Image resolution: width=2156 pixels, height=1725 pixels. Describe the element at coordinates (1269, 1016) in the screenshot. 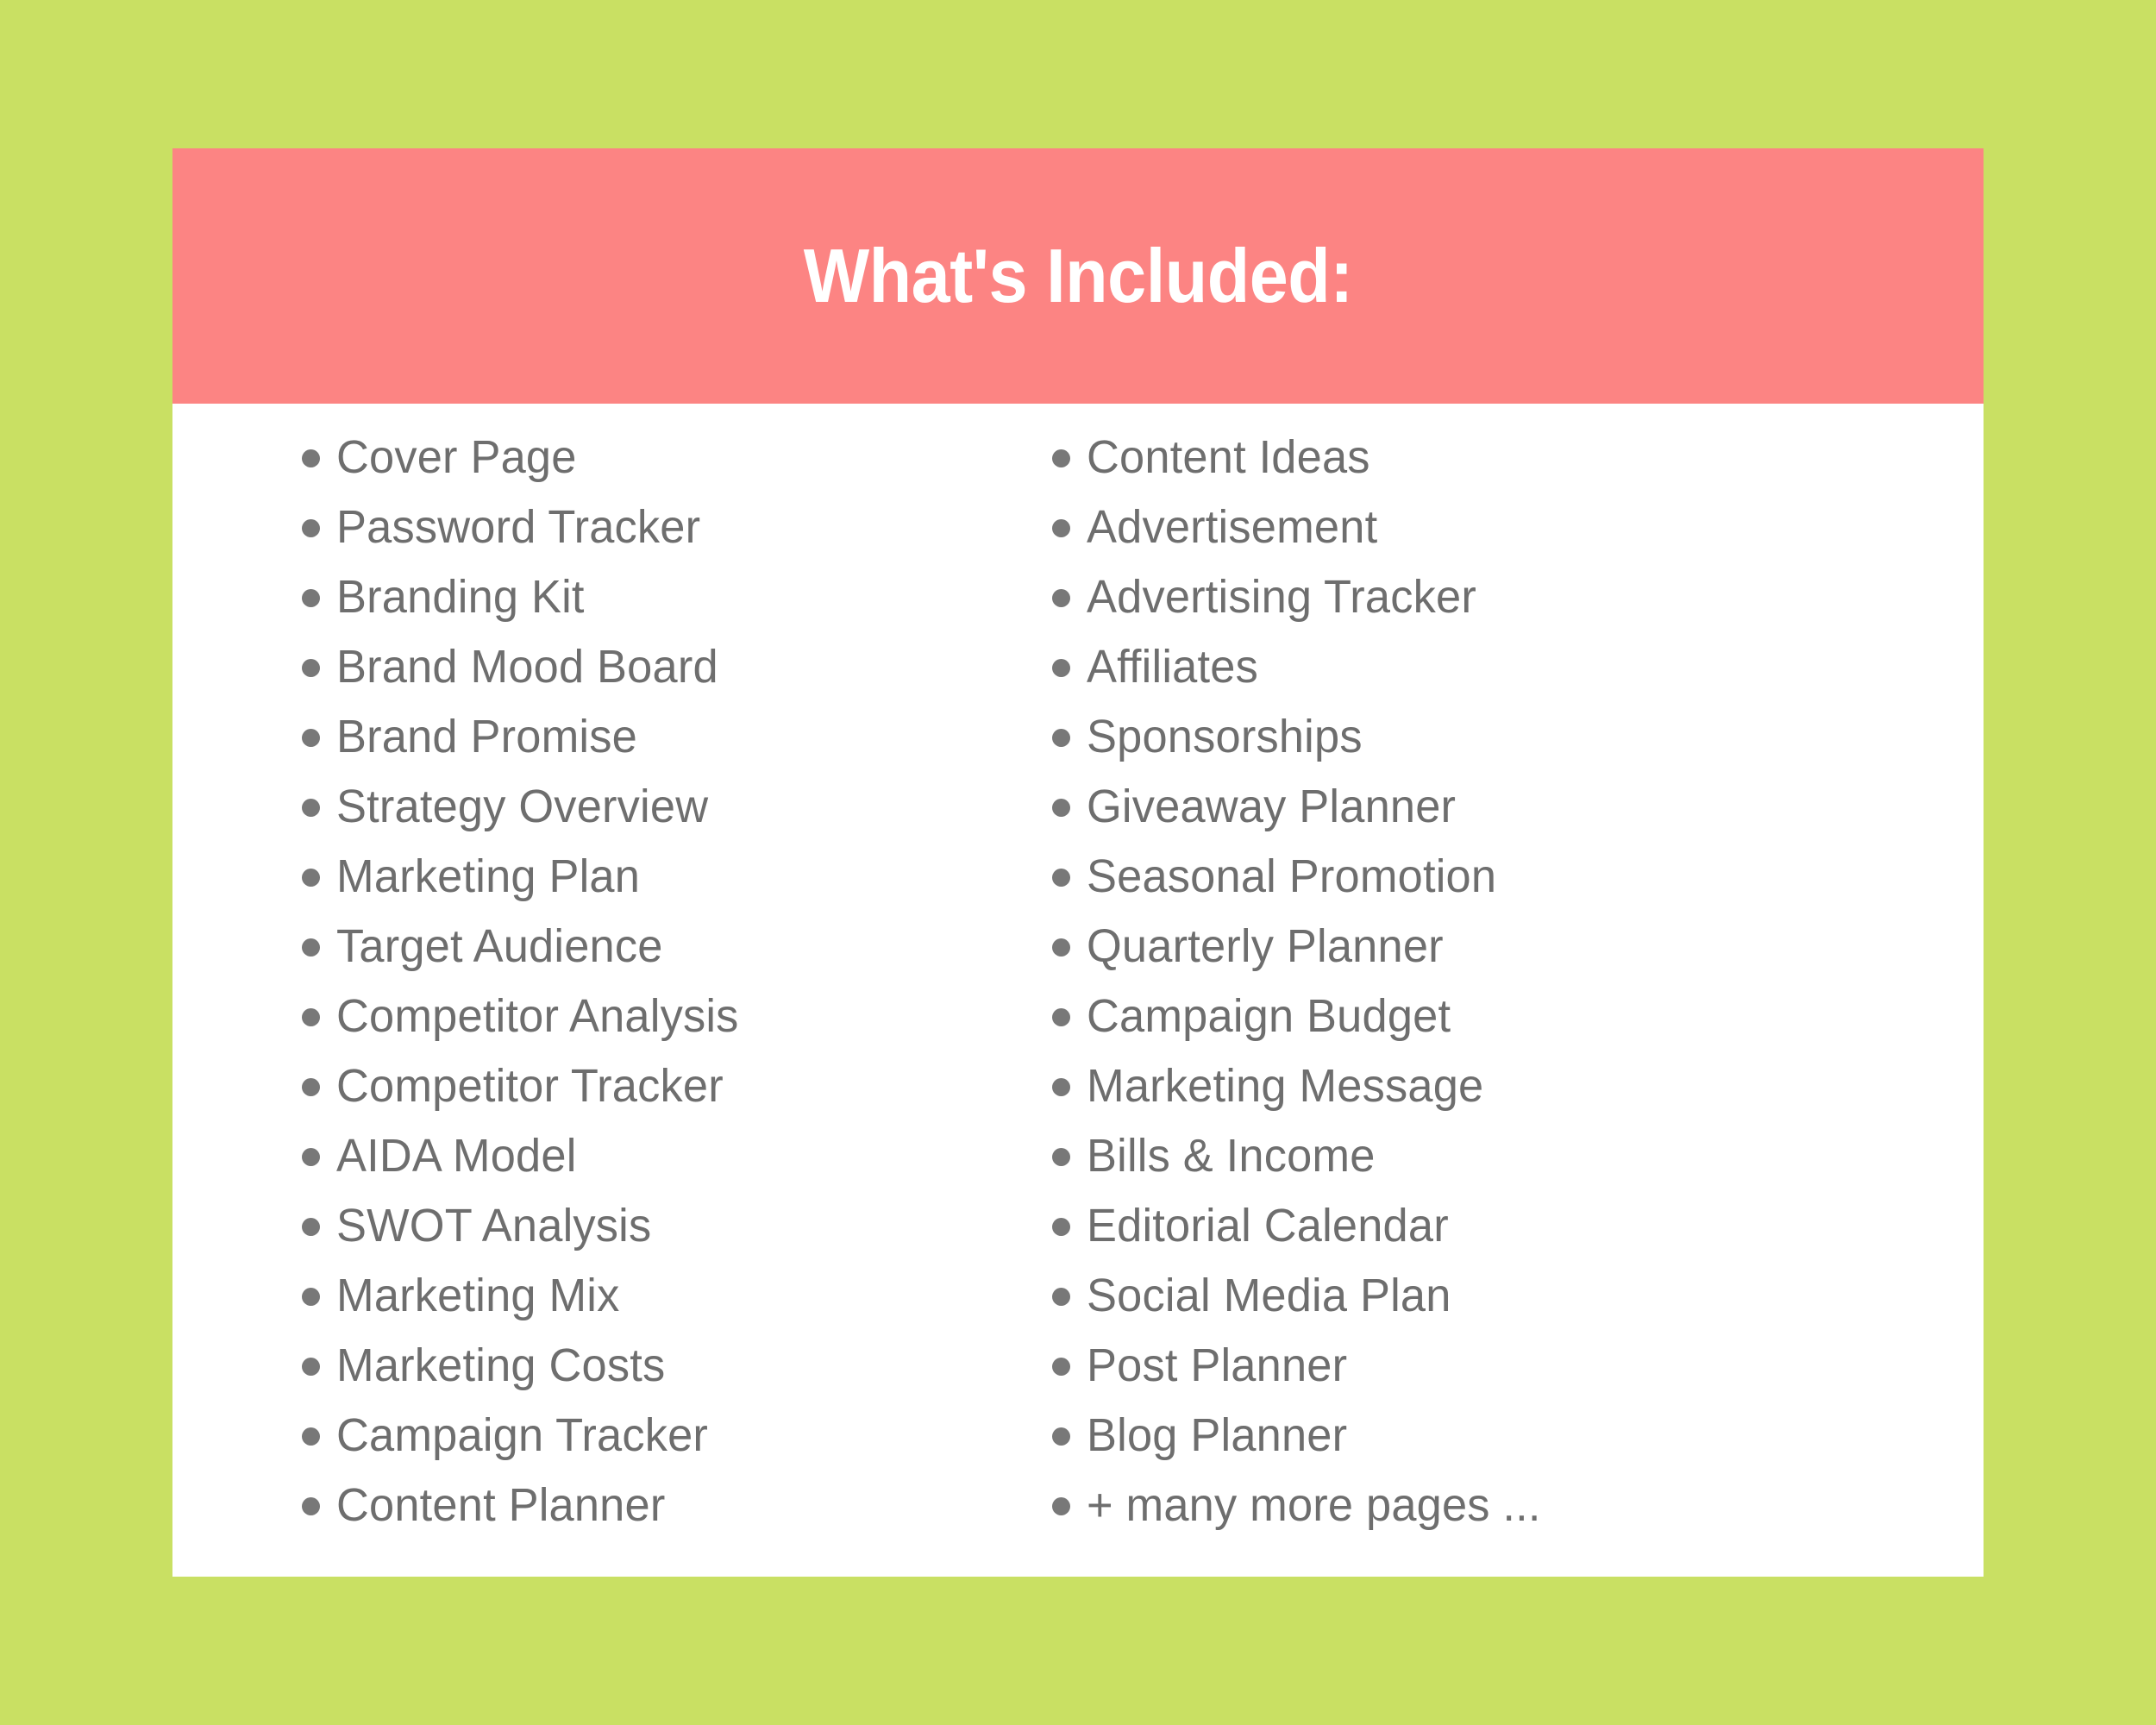

I see `list-item-label: Campaign Budget` at that location.